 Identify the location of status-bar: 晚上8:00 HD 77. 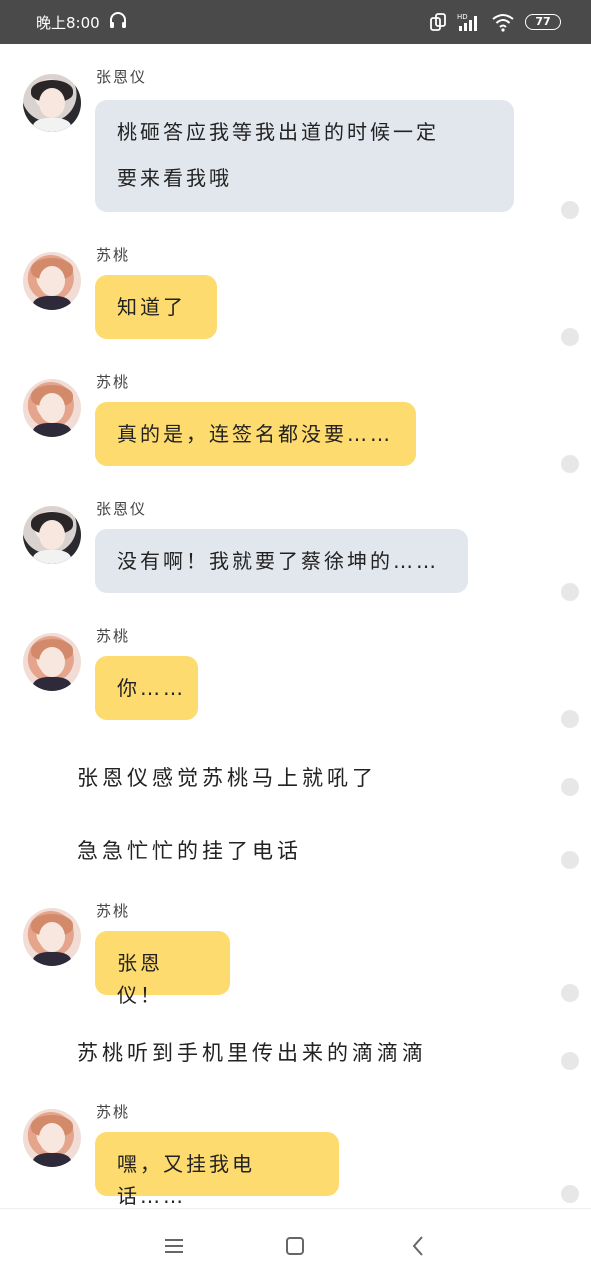
(295, 22).